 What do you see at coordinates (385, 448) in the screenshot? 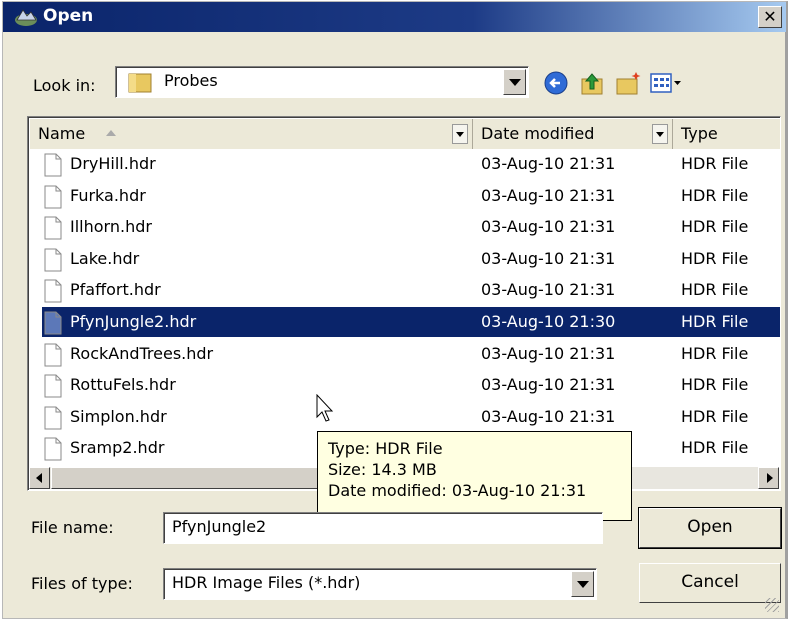
I see `tooltip-type: Type: HDR File` at bounding box center [385, 448].